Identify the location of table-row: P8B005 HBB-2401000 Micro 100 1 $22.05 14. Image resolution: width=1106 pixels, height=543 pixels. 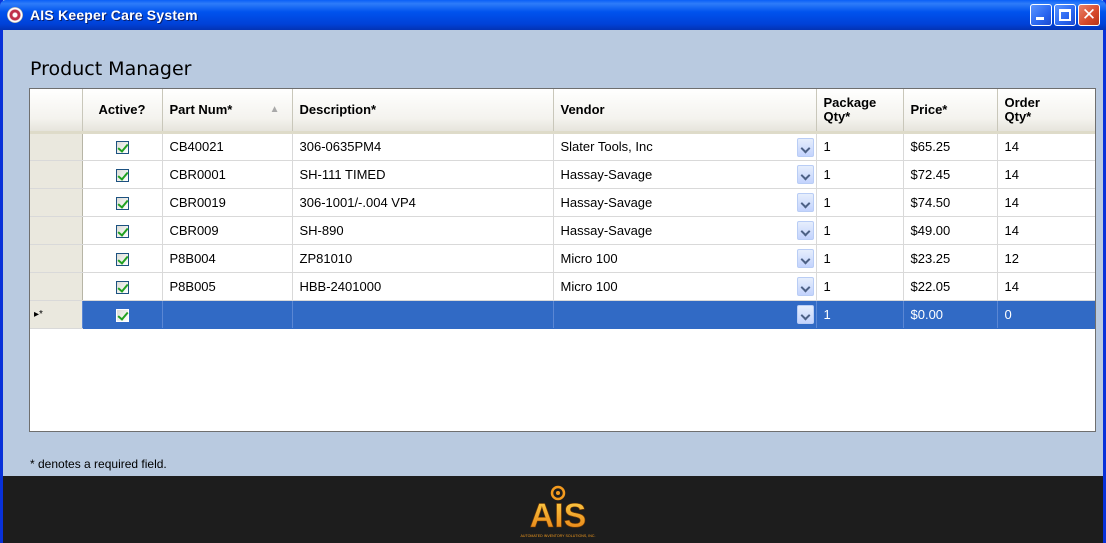
(562, 286).